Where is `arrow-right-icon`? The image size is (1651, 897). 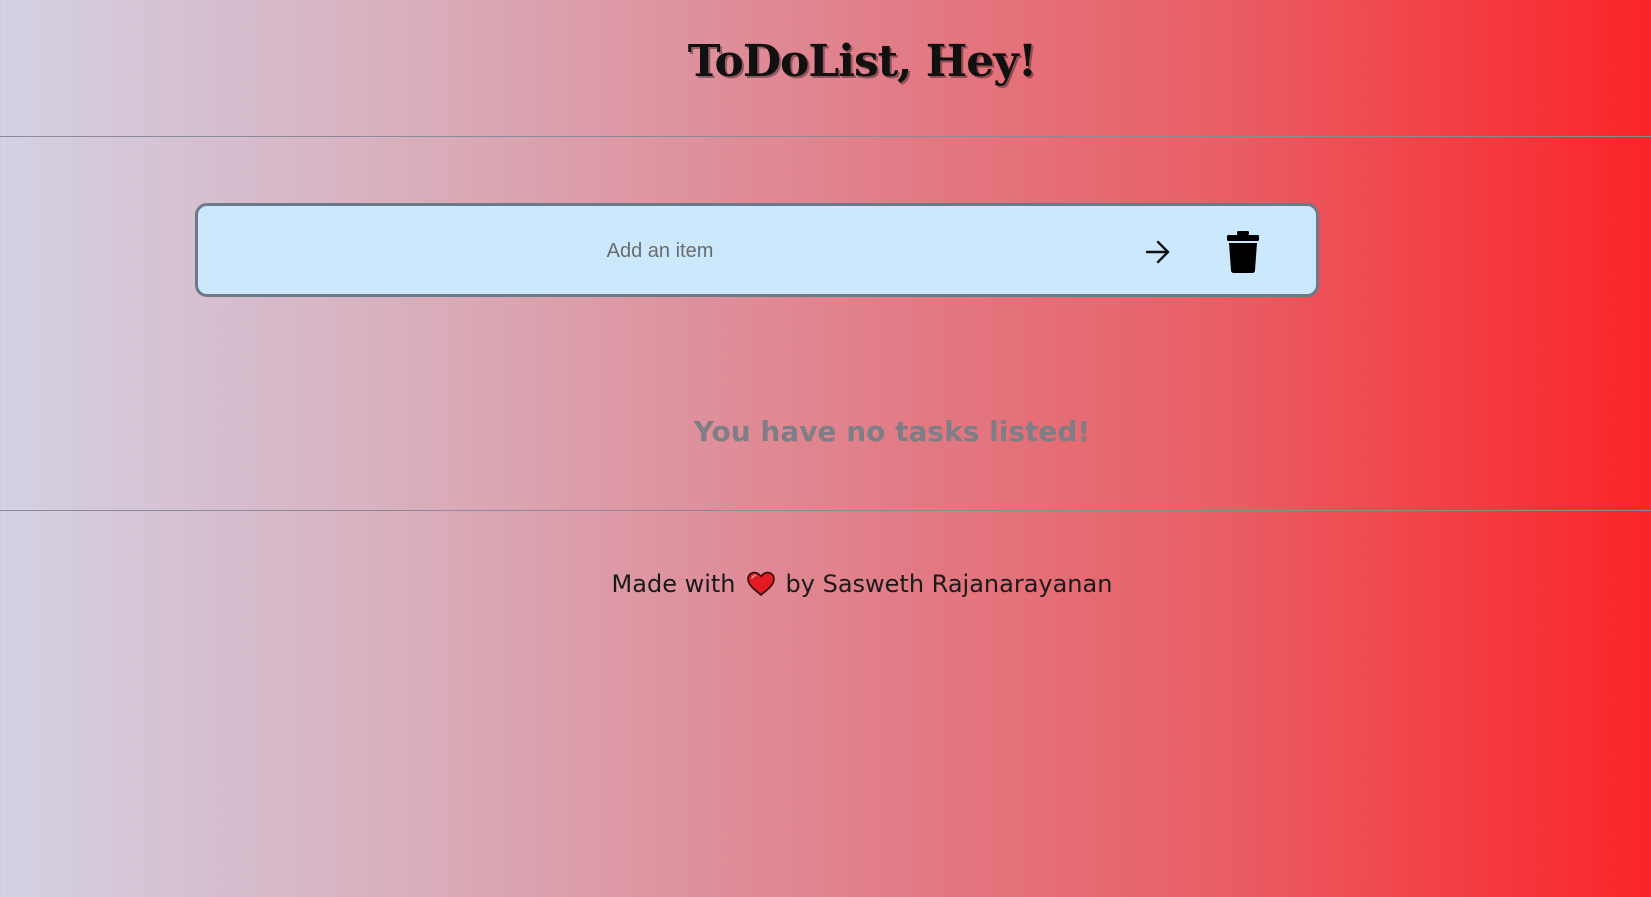
arrow-right-icon is located at coordinates (1157, 252).